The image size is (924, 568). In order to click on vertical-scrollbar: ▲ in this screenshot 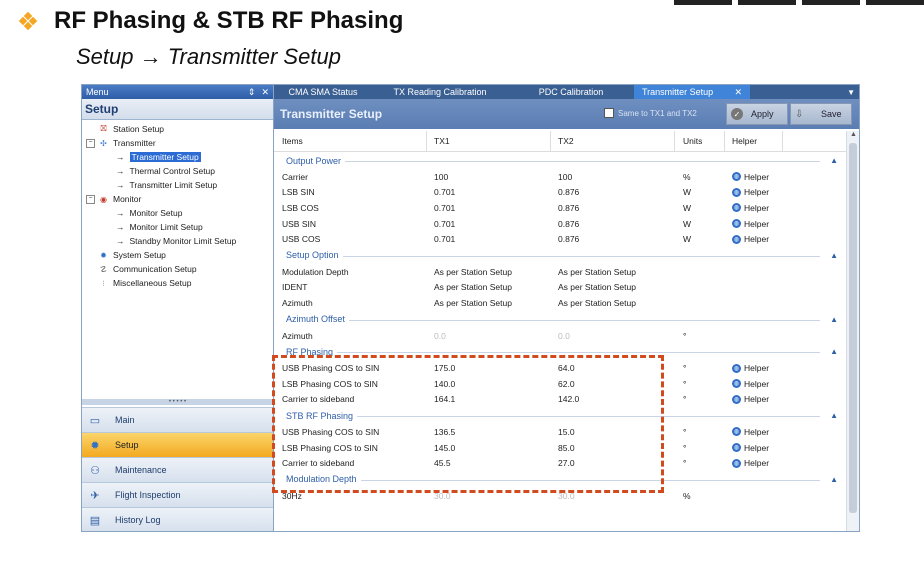, I will do `click(852, 331)`.